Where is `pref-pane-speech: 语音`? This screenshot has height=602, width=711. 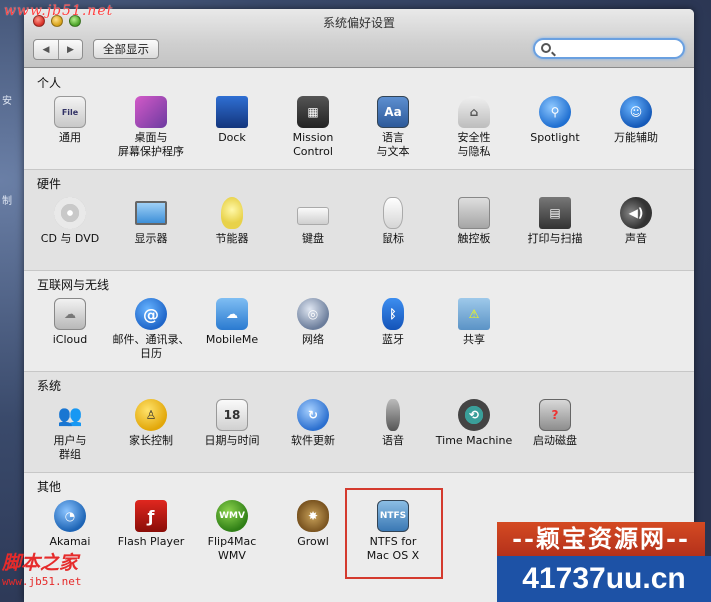
pref-pane-speech: 语音 is located at coordinates (393, 423).